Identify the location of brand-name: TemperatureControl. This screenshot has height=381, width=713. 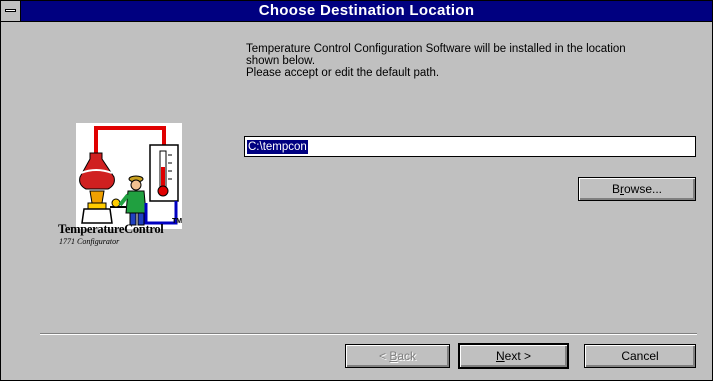
(111, 229).